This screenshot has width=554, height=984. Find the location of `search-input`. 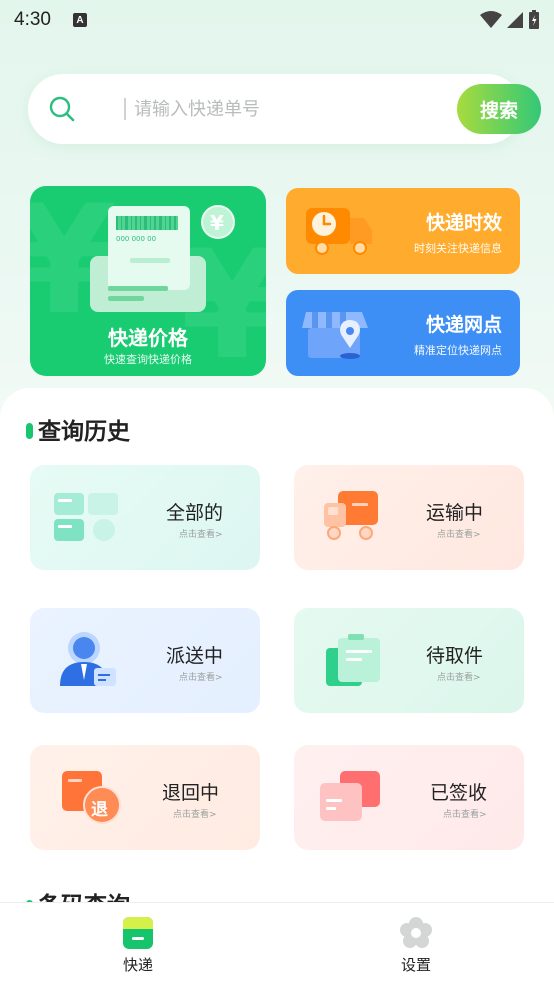

search-input is located at coordinates (284, 109).